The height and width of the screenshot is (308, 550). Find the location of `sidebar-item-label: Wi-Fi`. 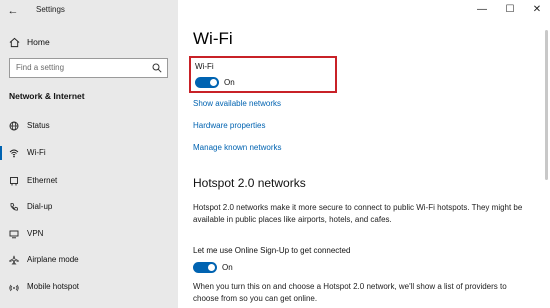

sidebar-item-label: Wi-Fi is located at coordinates (36, 152).